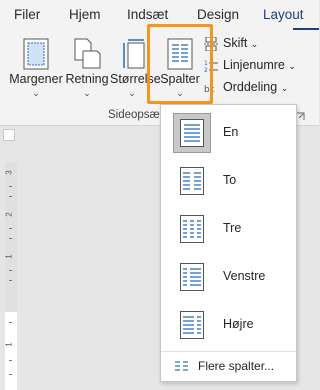 The height and width of the screenshot is (390, 320). I want to click on columns-highlight-box, so click(180, 64).